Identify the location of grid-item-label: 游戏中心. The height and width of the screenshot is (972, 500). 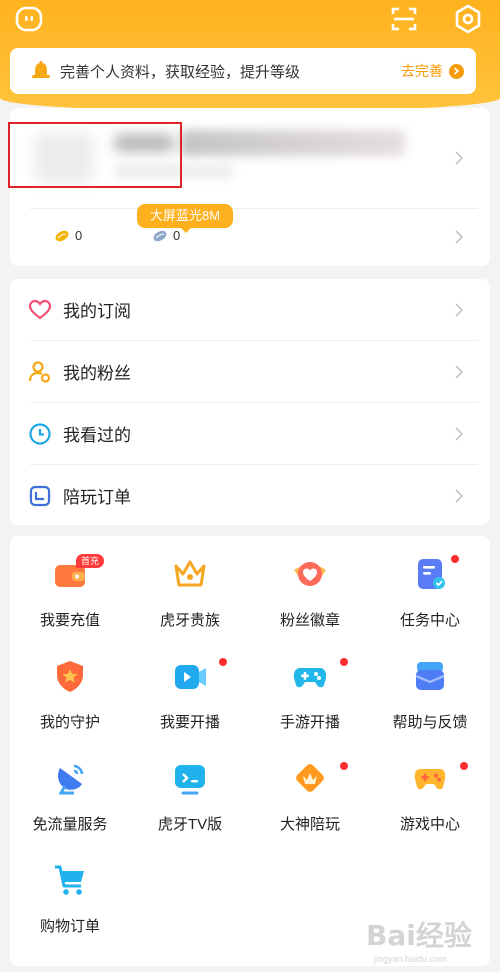
(429, 824).